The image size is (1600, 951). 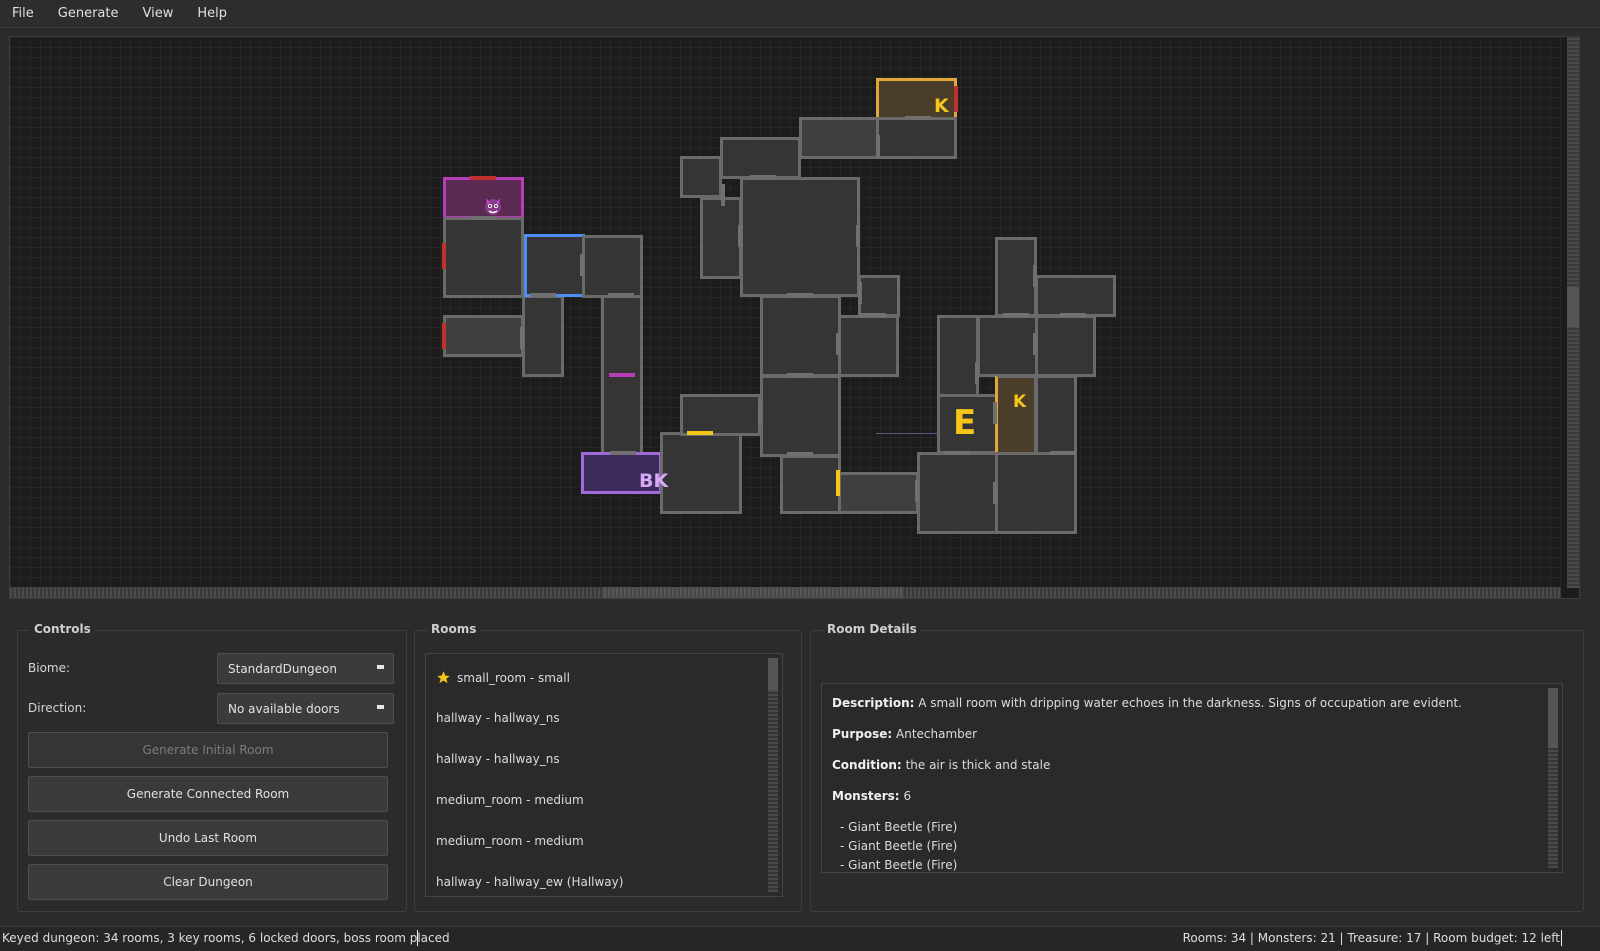 What do you see at coordinates (866, 796) in the screenshot?
I see `monsters-label: Monsters:` at bounding box center [866, 796].